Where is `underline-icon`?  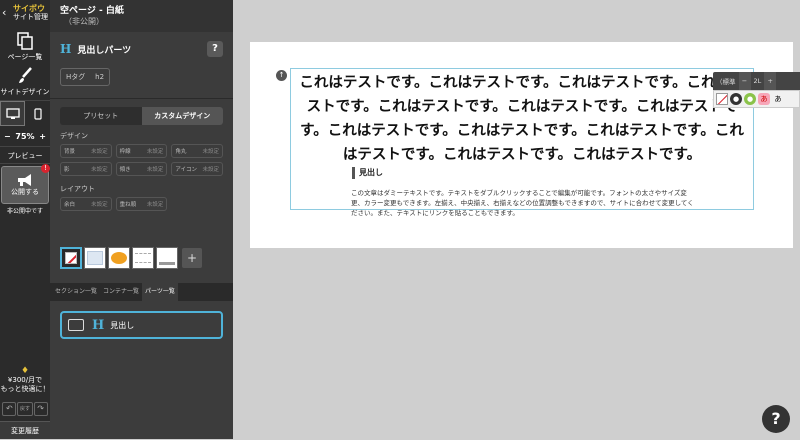
underline-icon is located at coordinates (167, 258).